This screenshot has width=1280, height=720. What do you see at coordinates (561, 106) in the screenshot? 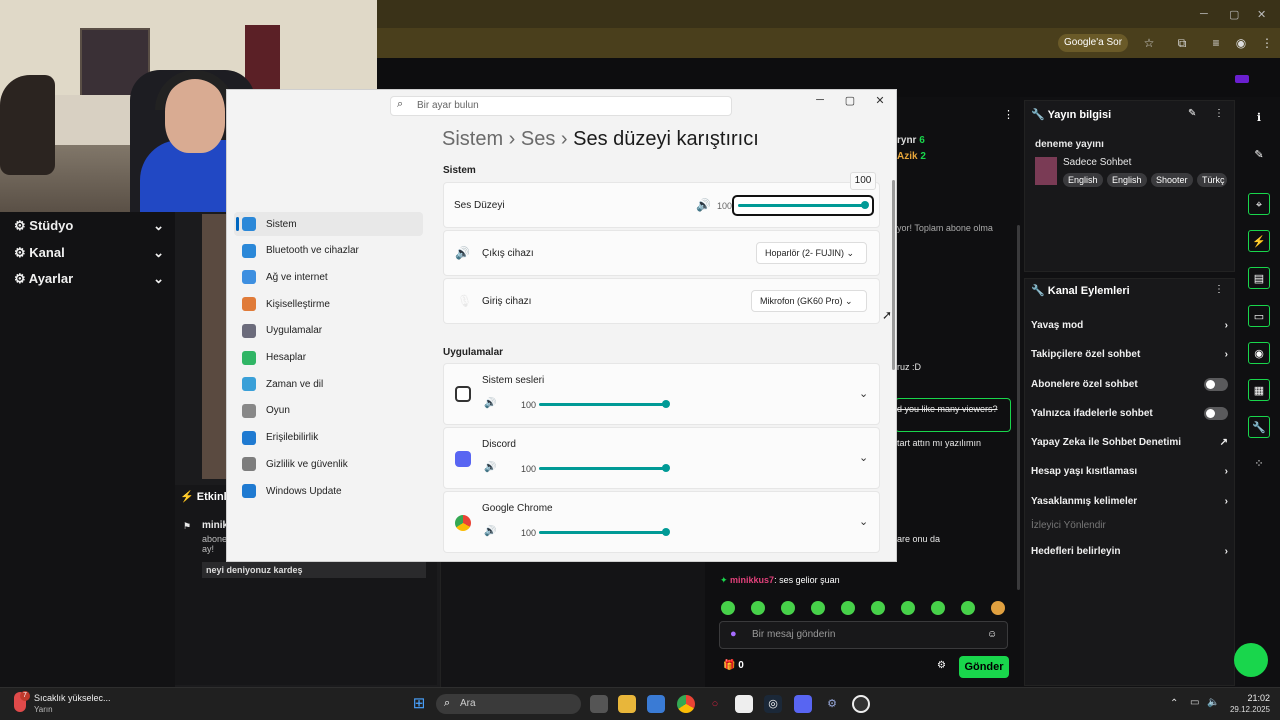
I see `settings-search-input: Bir ayar bulun` at bounding box center [561, 106].